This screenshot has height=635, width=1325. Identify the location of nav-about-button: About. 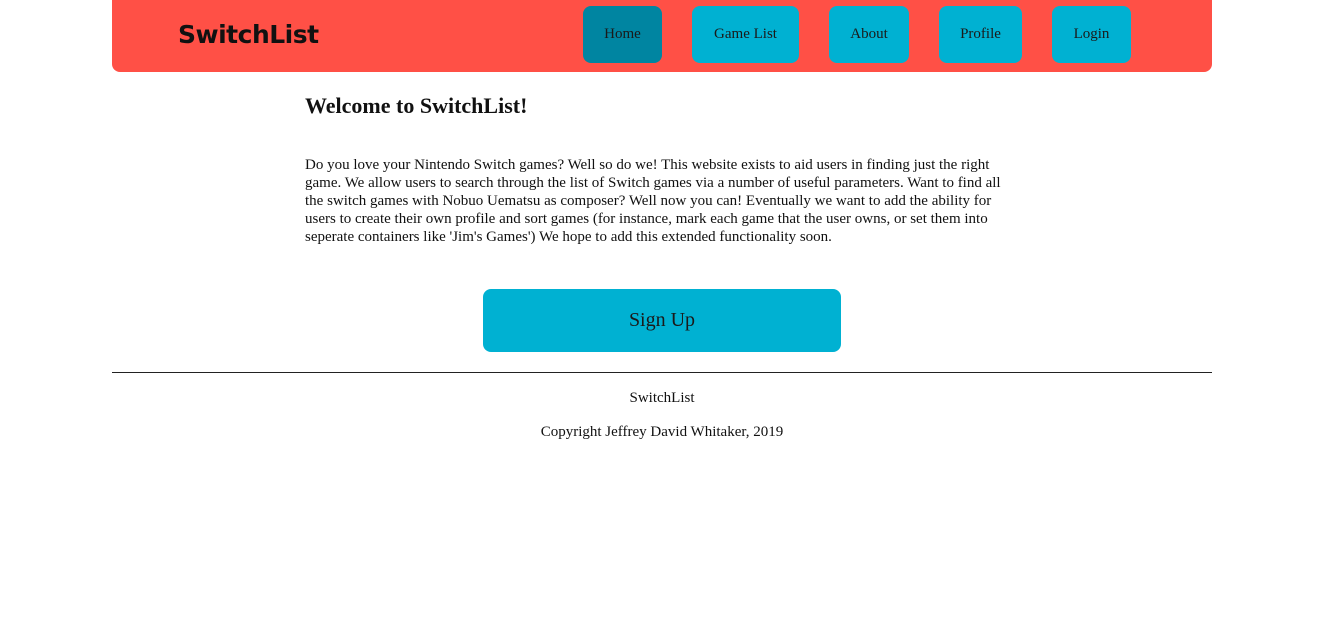
(869, 34).